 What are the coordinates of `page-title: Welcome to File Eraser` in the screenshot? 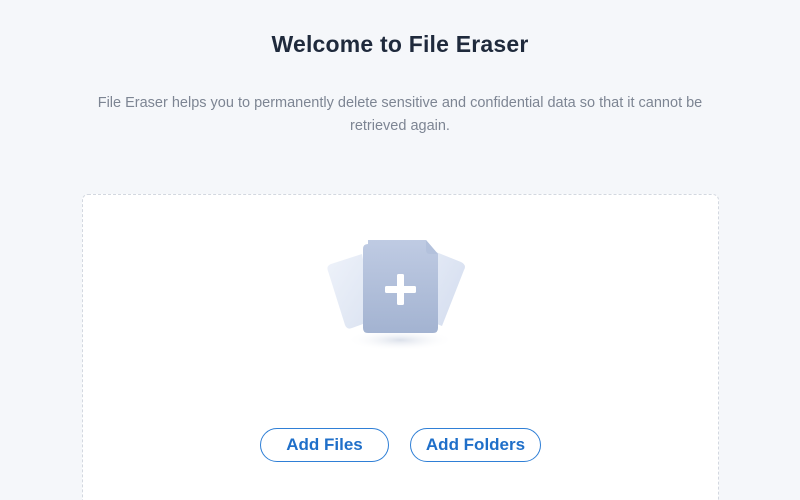 It's located at (400, 44).